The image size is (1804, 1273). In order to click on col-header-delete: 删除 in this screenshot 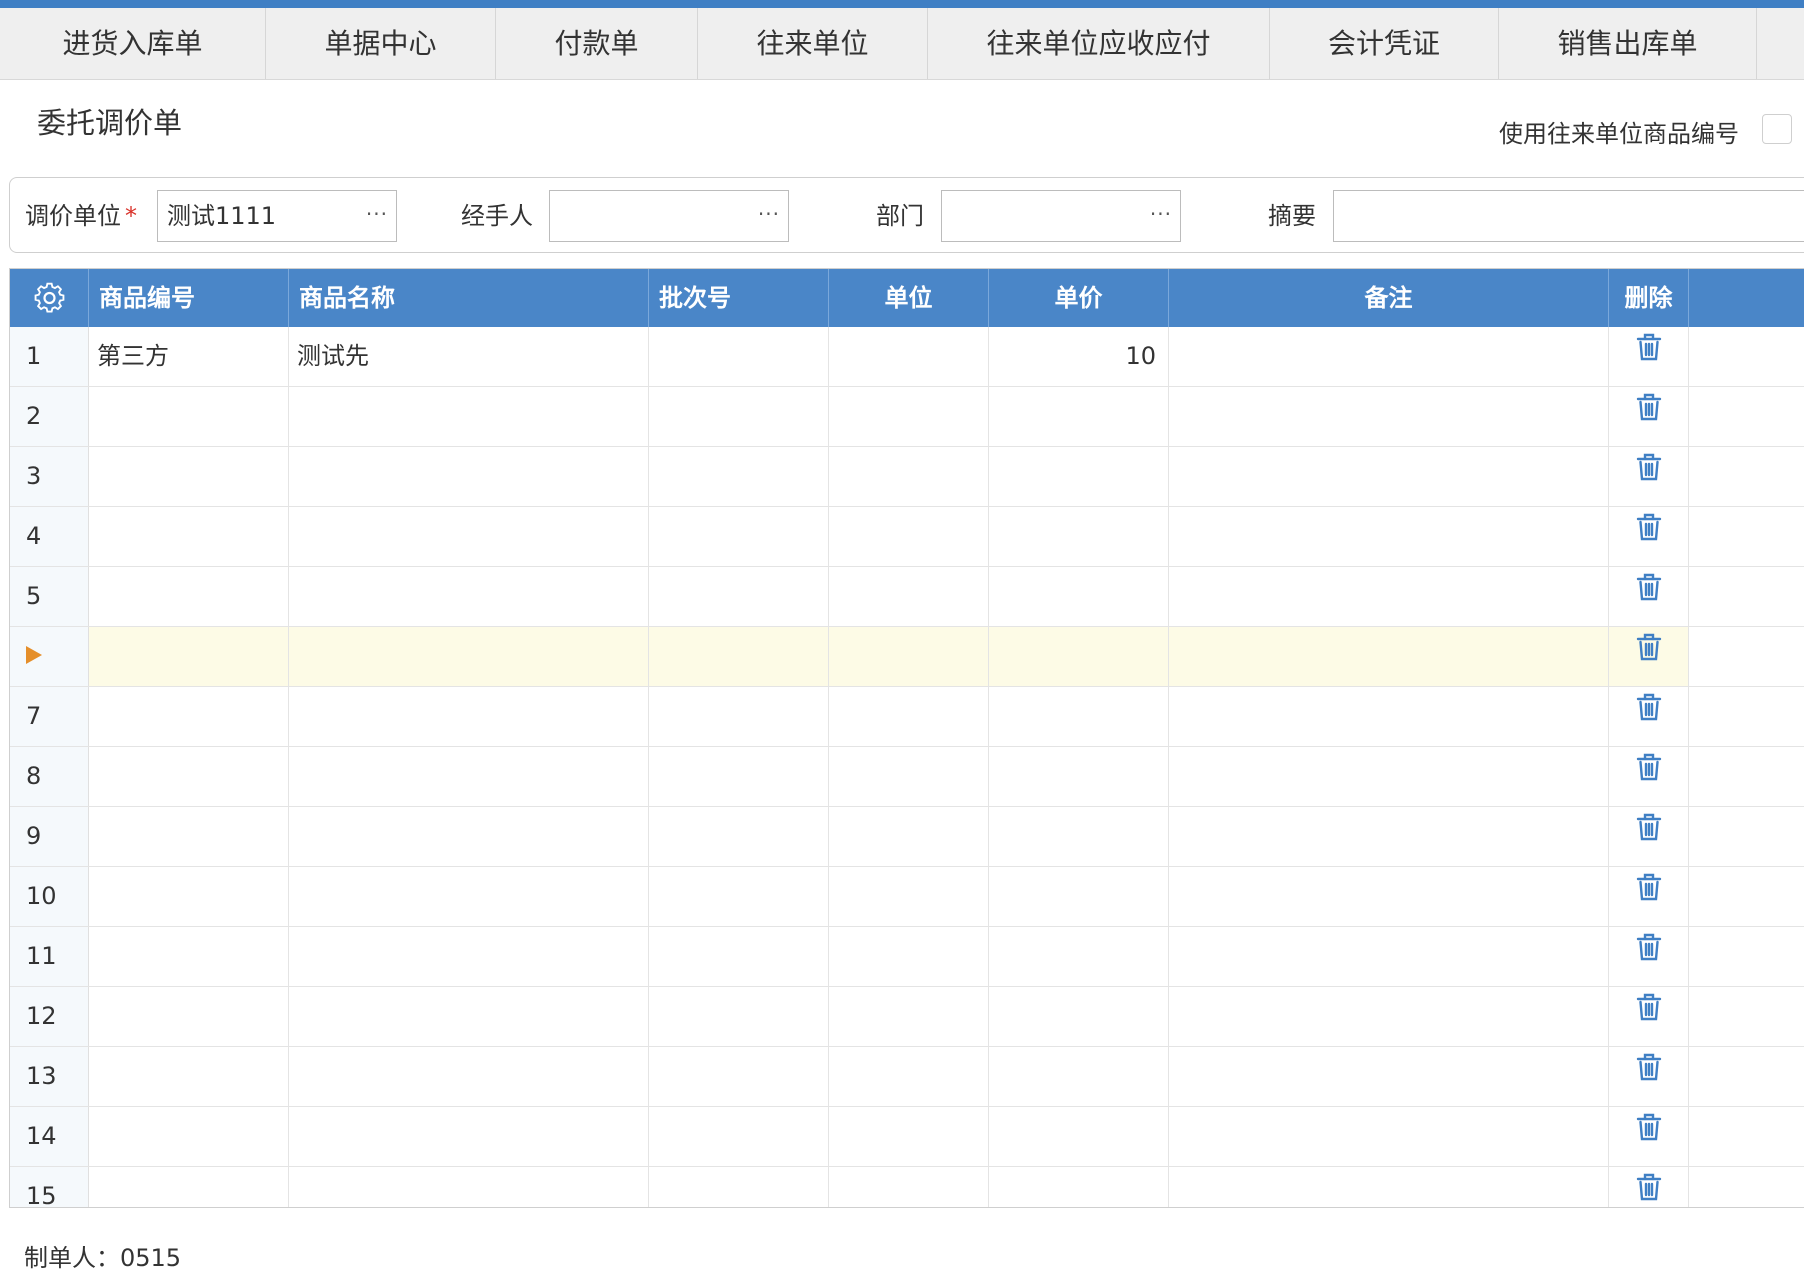, I will do `click(1649, 298)`.